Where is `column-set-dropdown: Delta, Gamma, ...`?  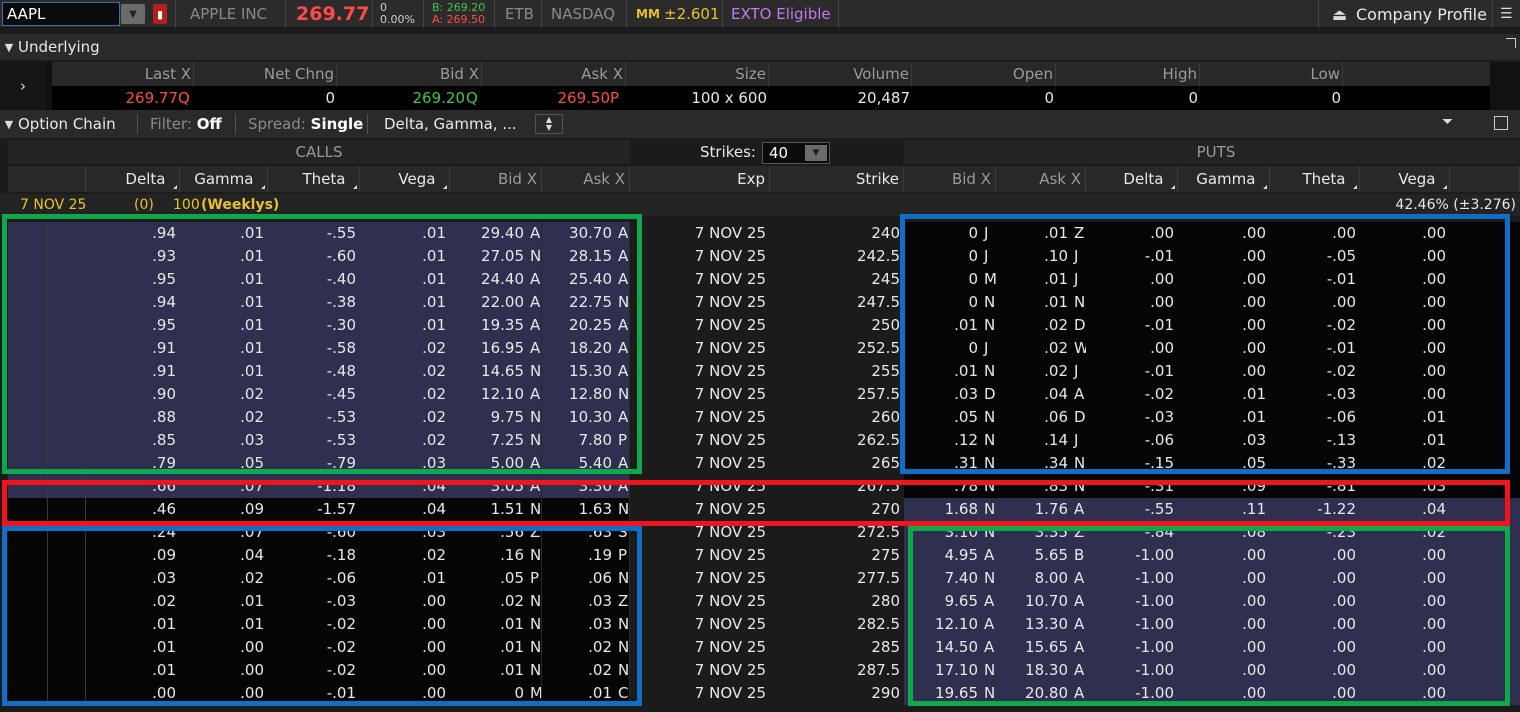
column-set-dropdown: Delta, Gamma, ... is located at coordinates (452, 124).